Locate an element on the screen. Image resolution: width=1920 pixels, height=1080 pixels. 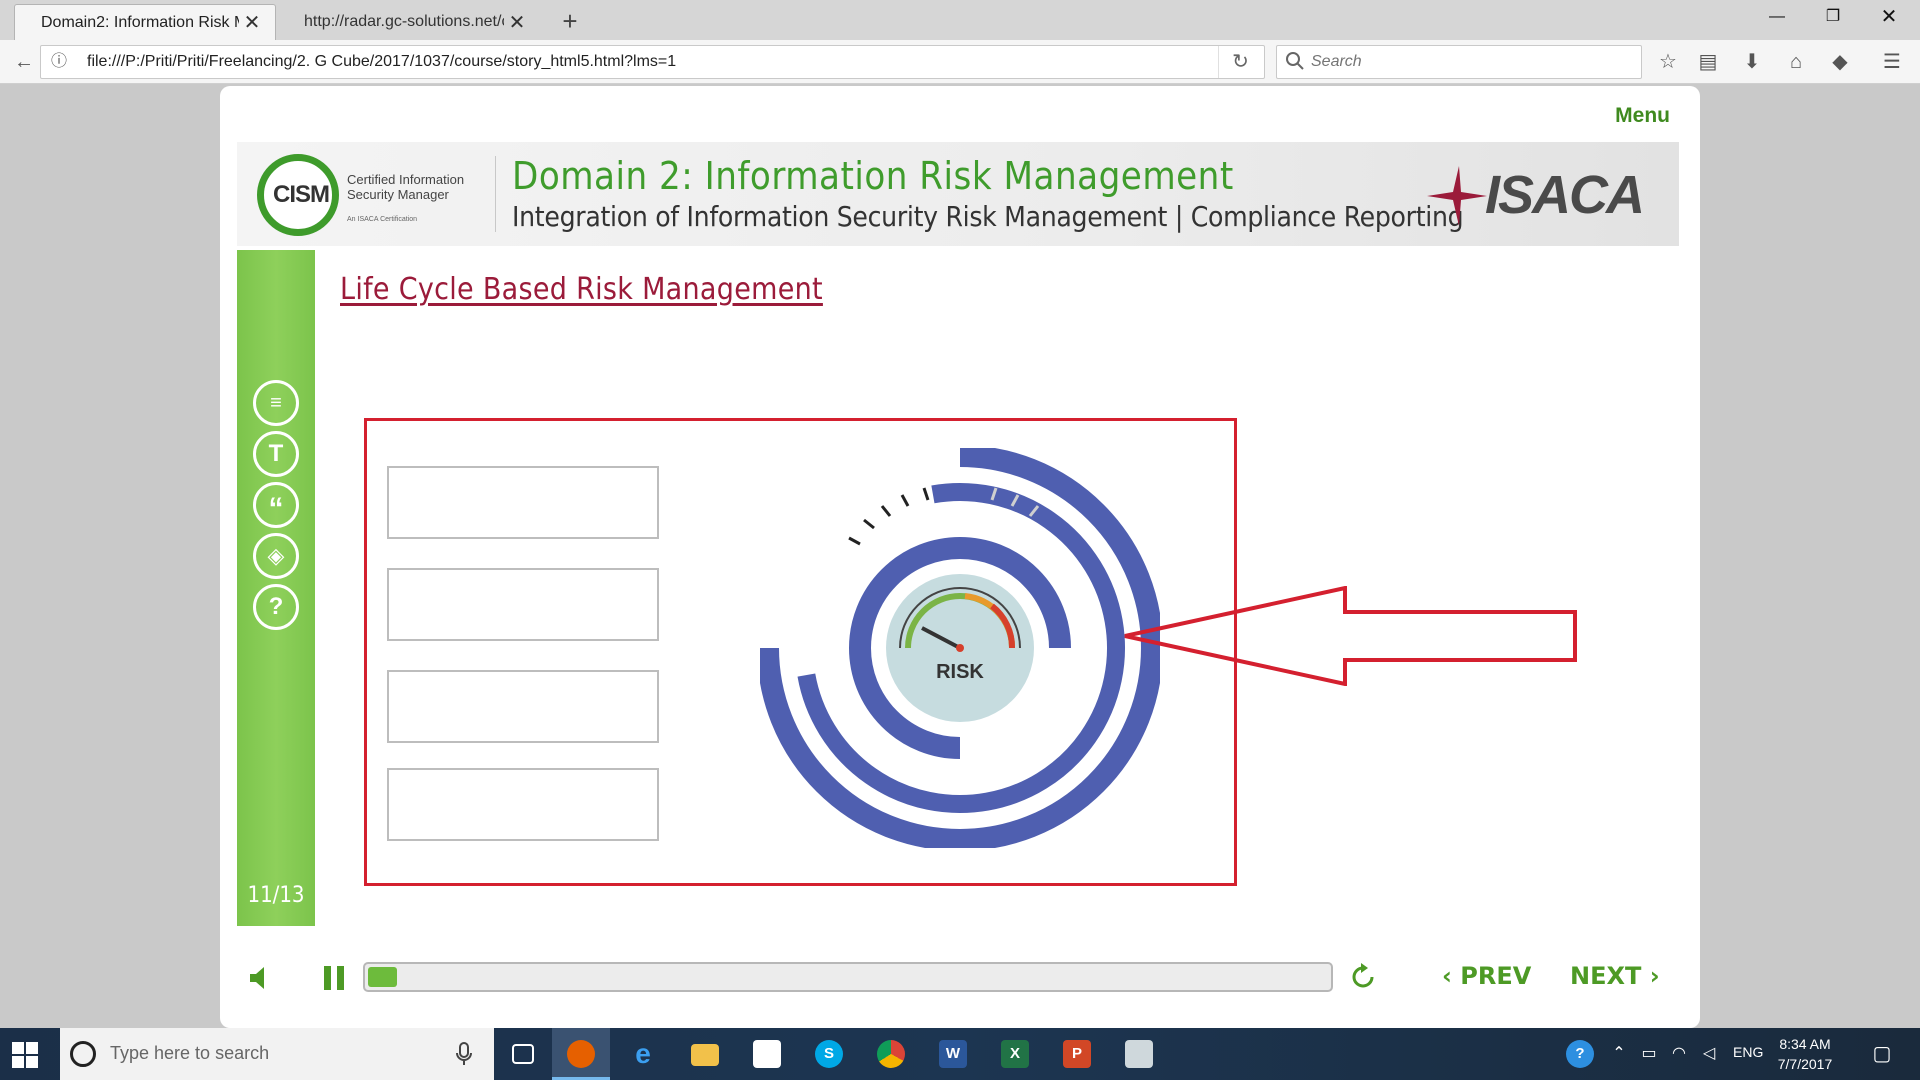
gauge-label: RISK is located at coordinates (960, 672).